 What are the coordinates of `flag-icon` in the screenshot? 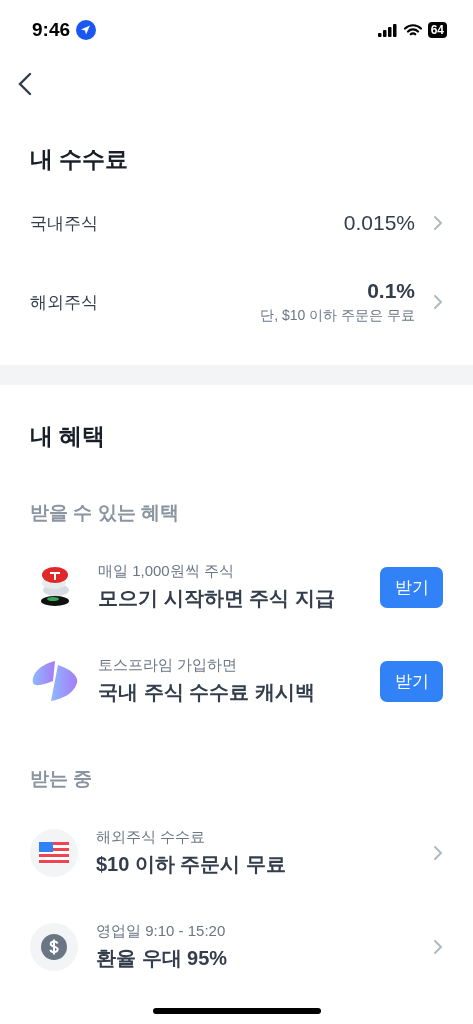 It's located at (54, 853).